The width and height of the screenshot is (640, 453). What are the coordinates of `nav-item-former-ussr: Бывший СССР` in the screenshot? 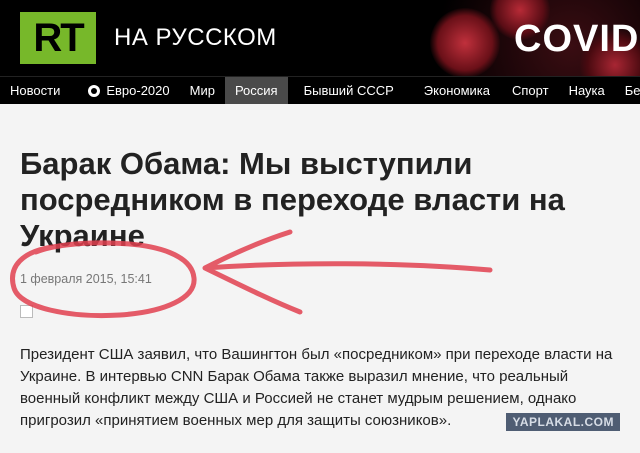 It's located at (349, 90).